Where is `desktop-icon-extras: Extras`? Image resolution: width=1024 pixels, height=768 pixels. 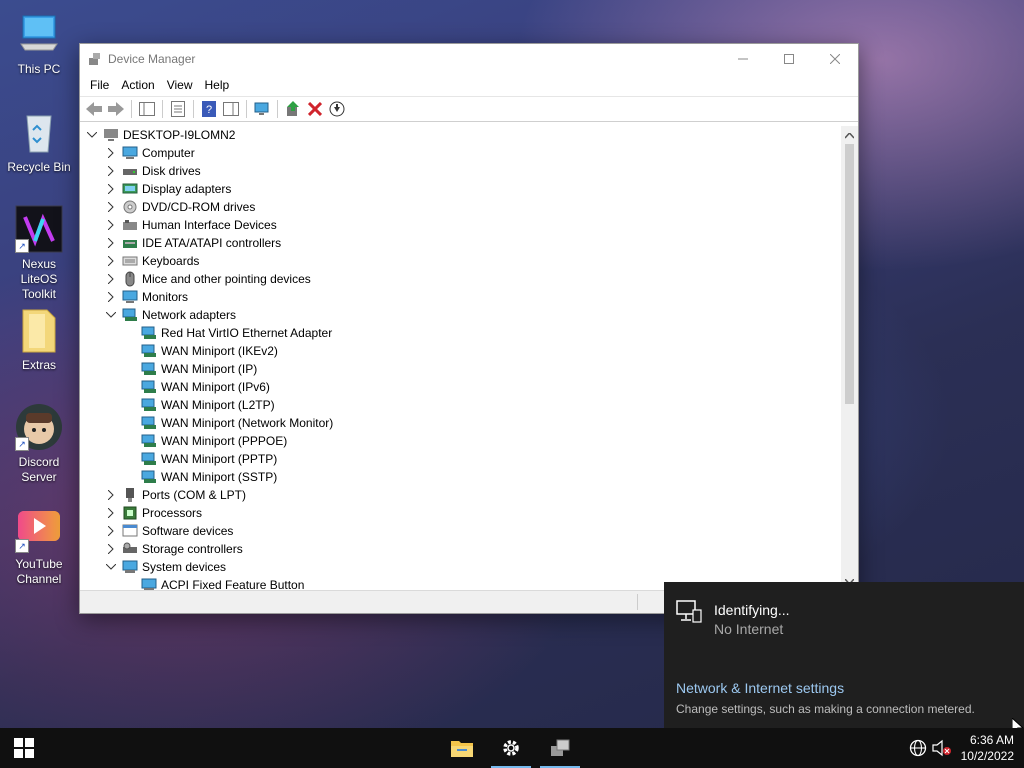 desktop-icon-extras: Extras is located at coordinates (39, 339).